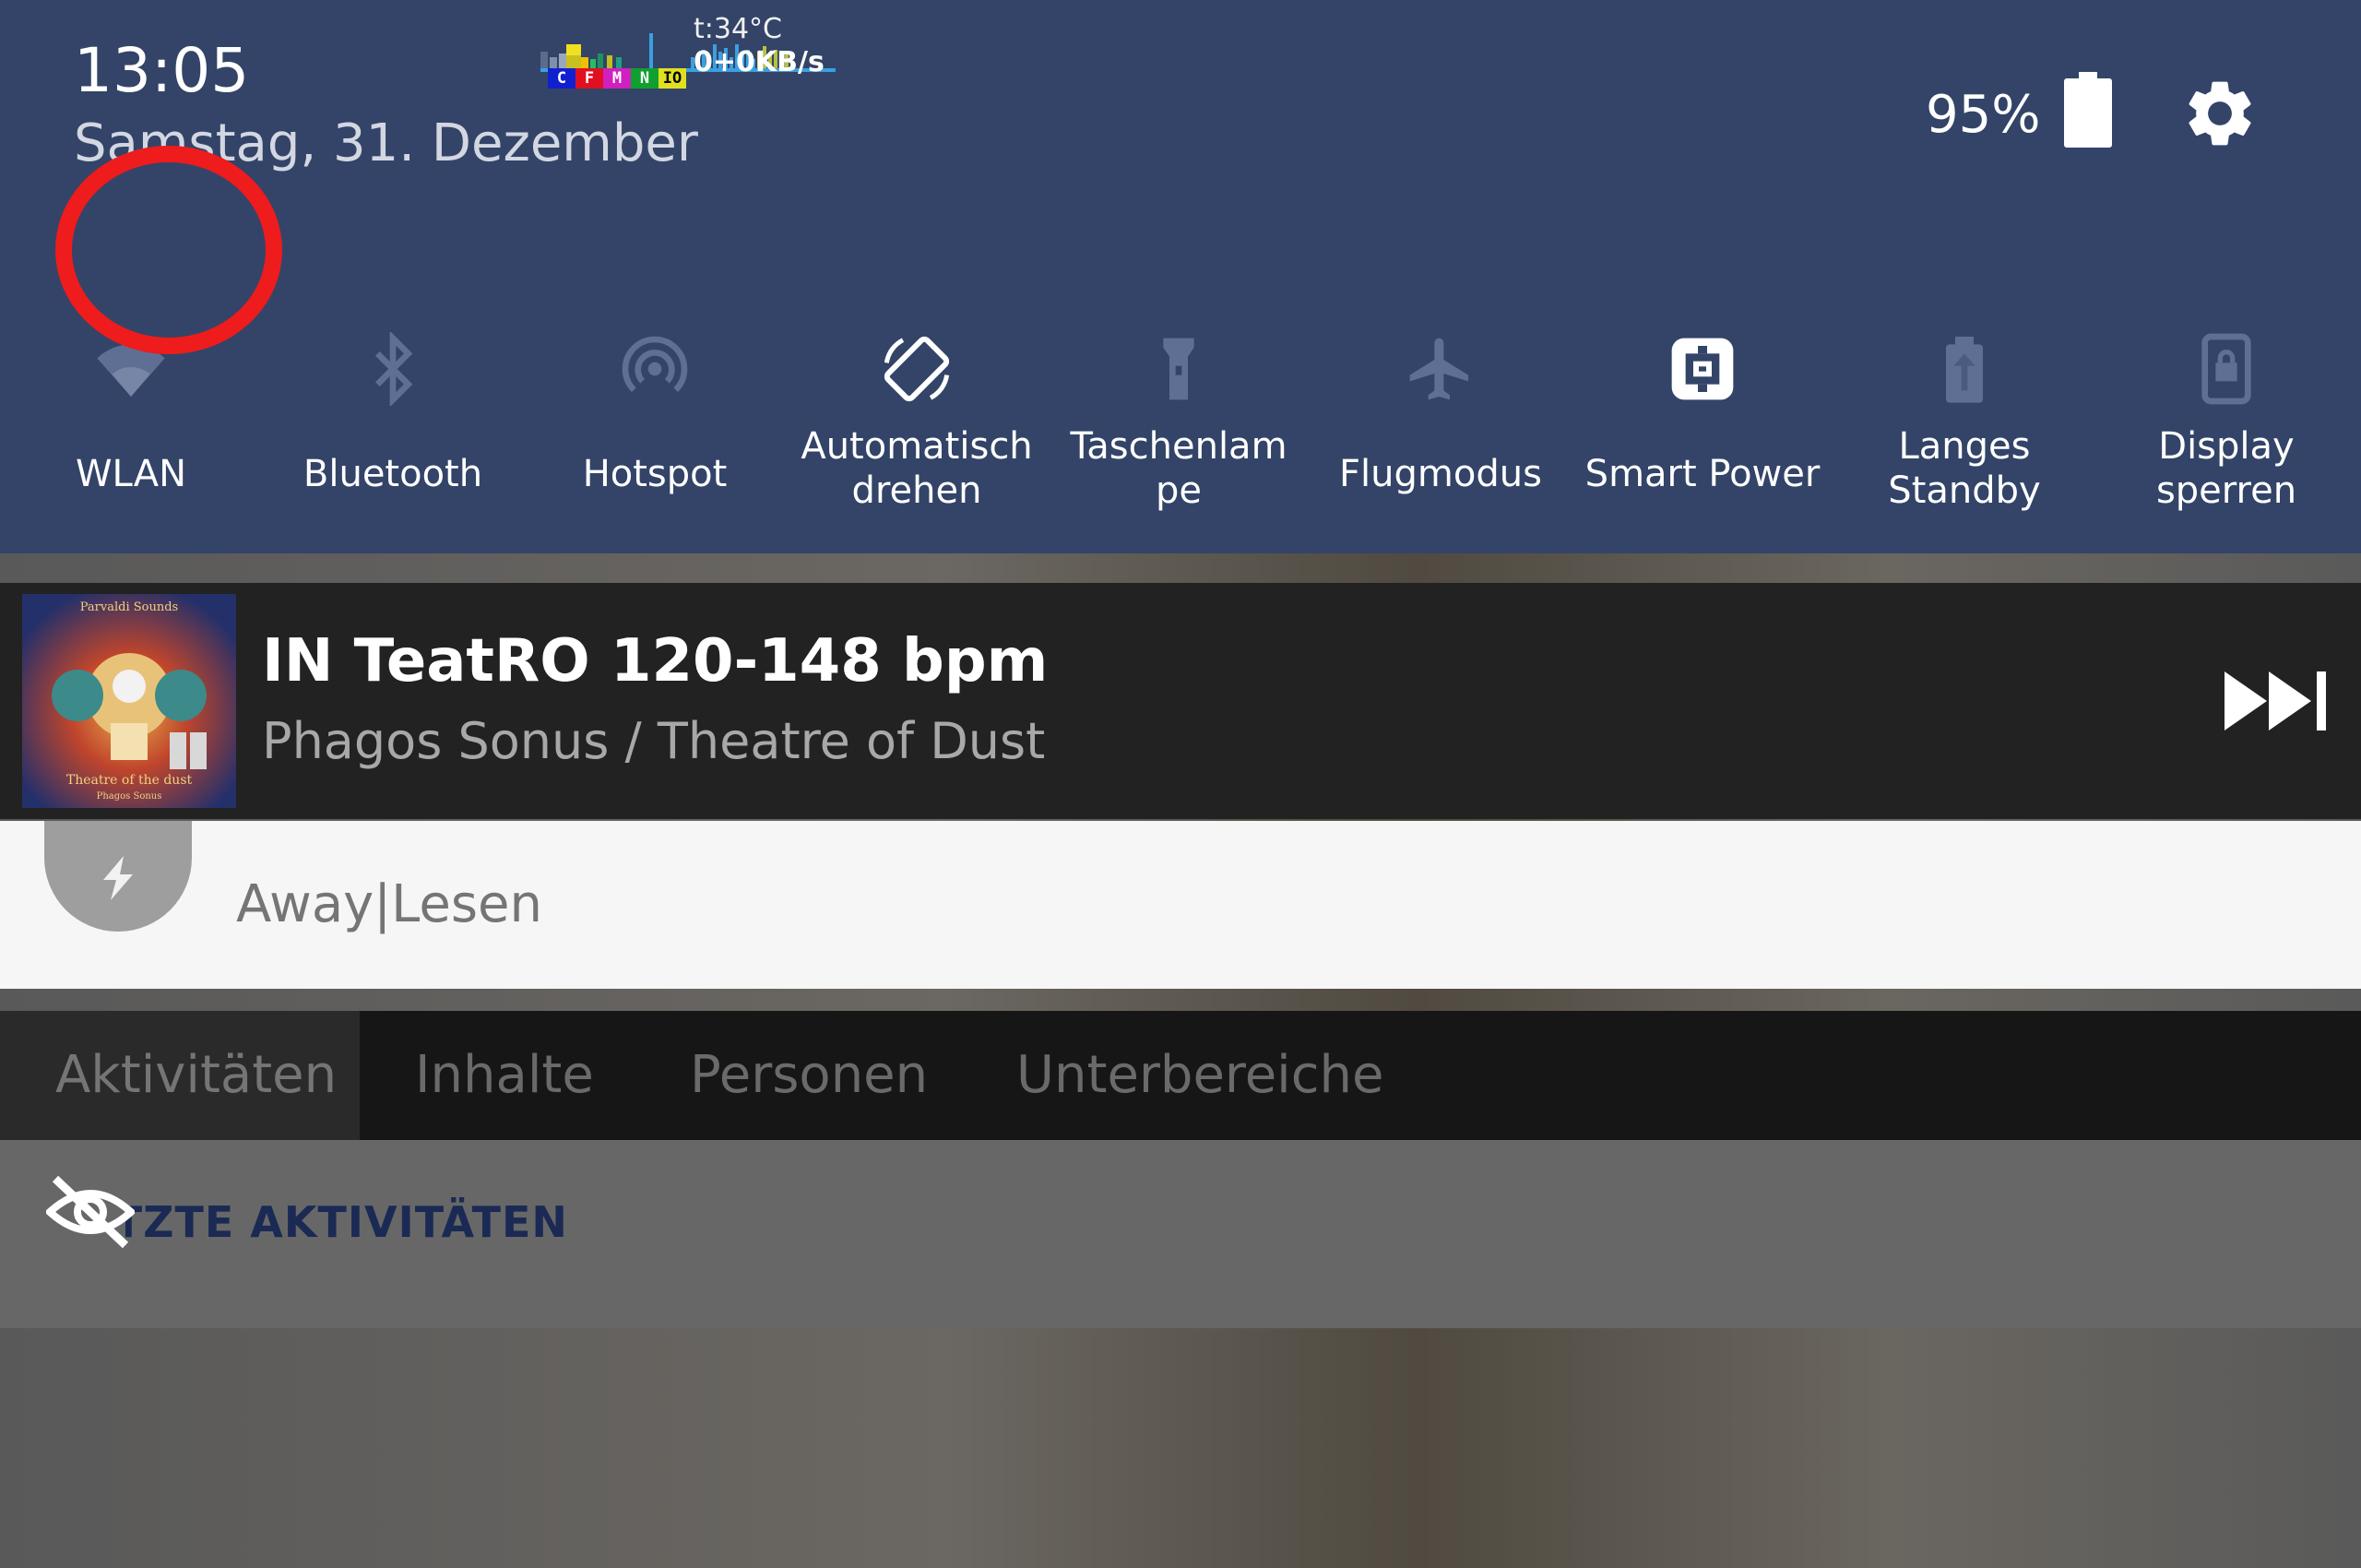 The width and height of the screenshot is (2361, 1568). Describe the element at coordinates (644, 78) in the screenshot. I see `core-label: N` at that location.